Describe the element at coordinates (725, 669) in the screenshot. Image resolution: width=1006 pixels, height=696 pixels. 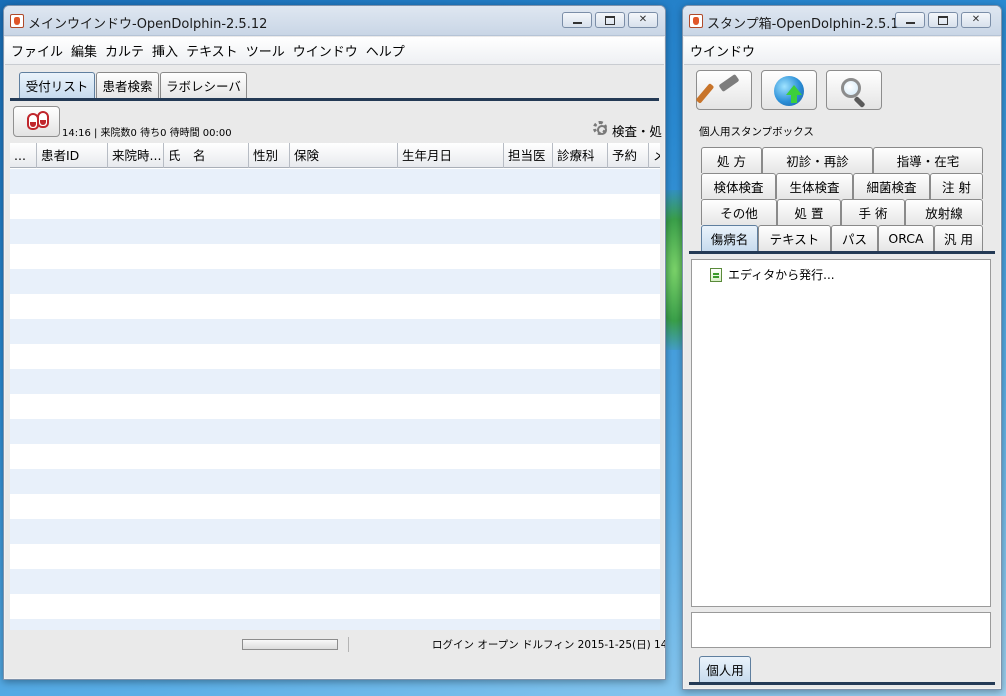
I see `tab-personal: 個人用` at that location.